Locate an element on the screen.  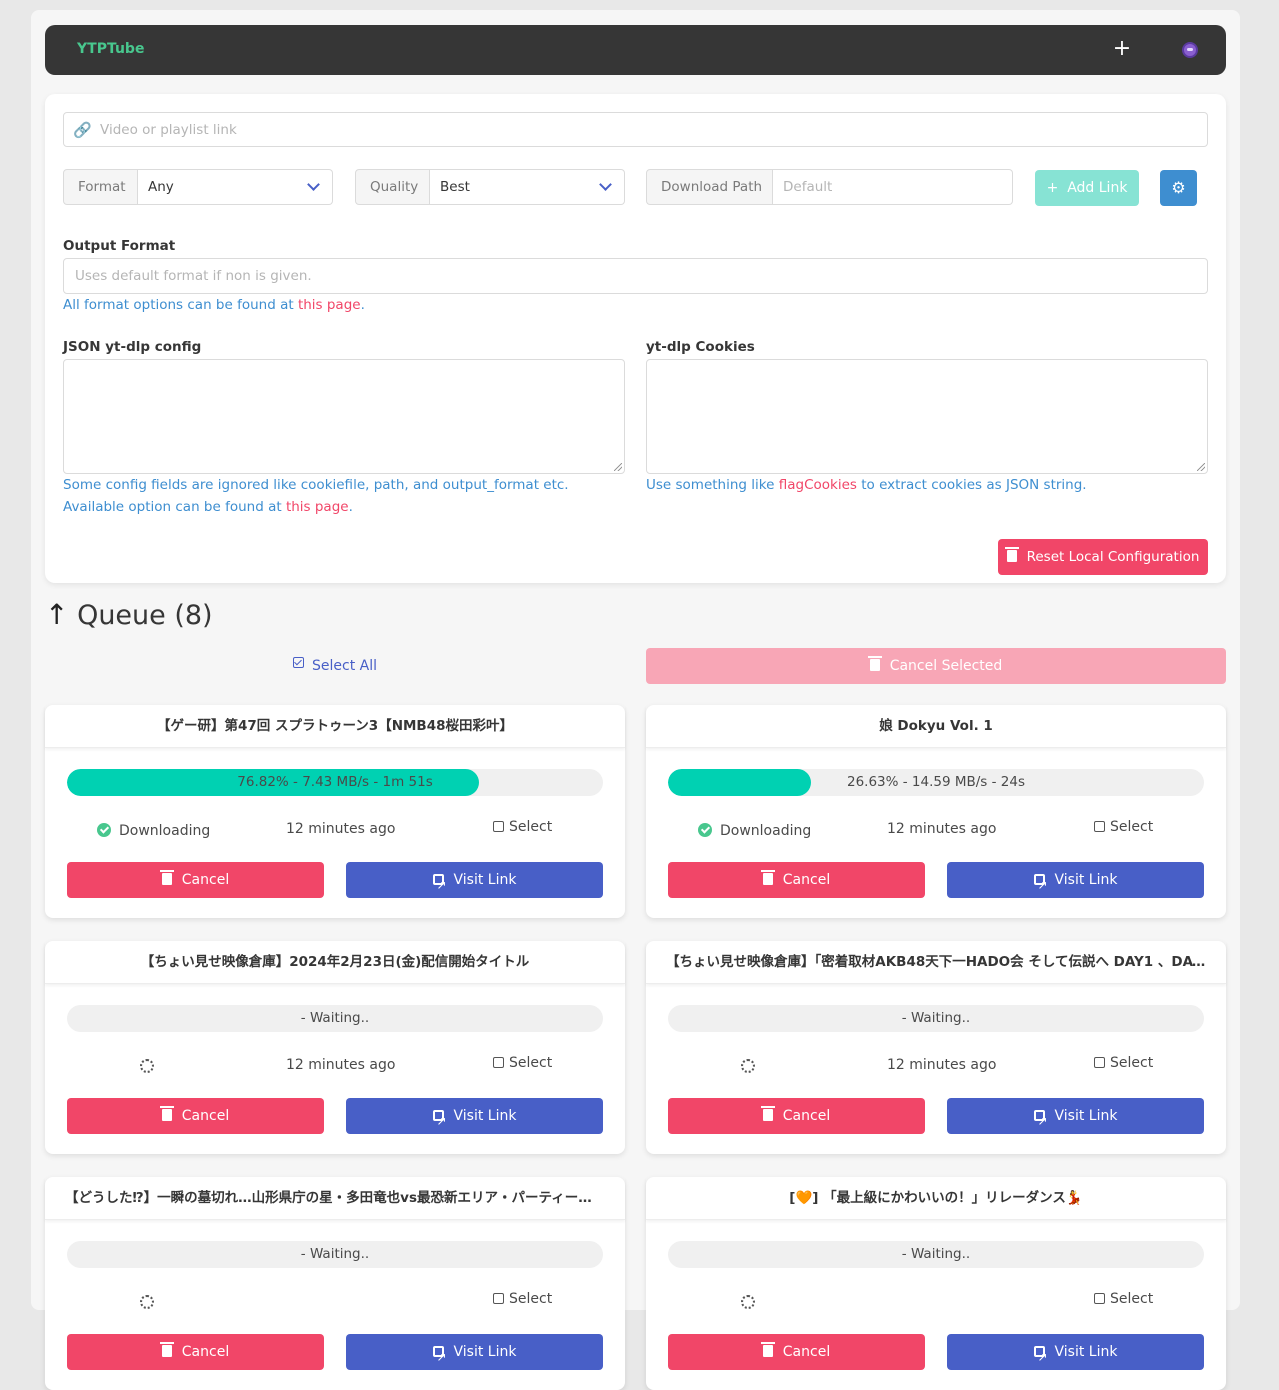
queue-item-title: 【ゲー研】第47回 スプラトゥーン3【NMB48桜田彩叶】 is located at coordinates (335, 726).